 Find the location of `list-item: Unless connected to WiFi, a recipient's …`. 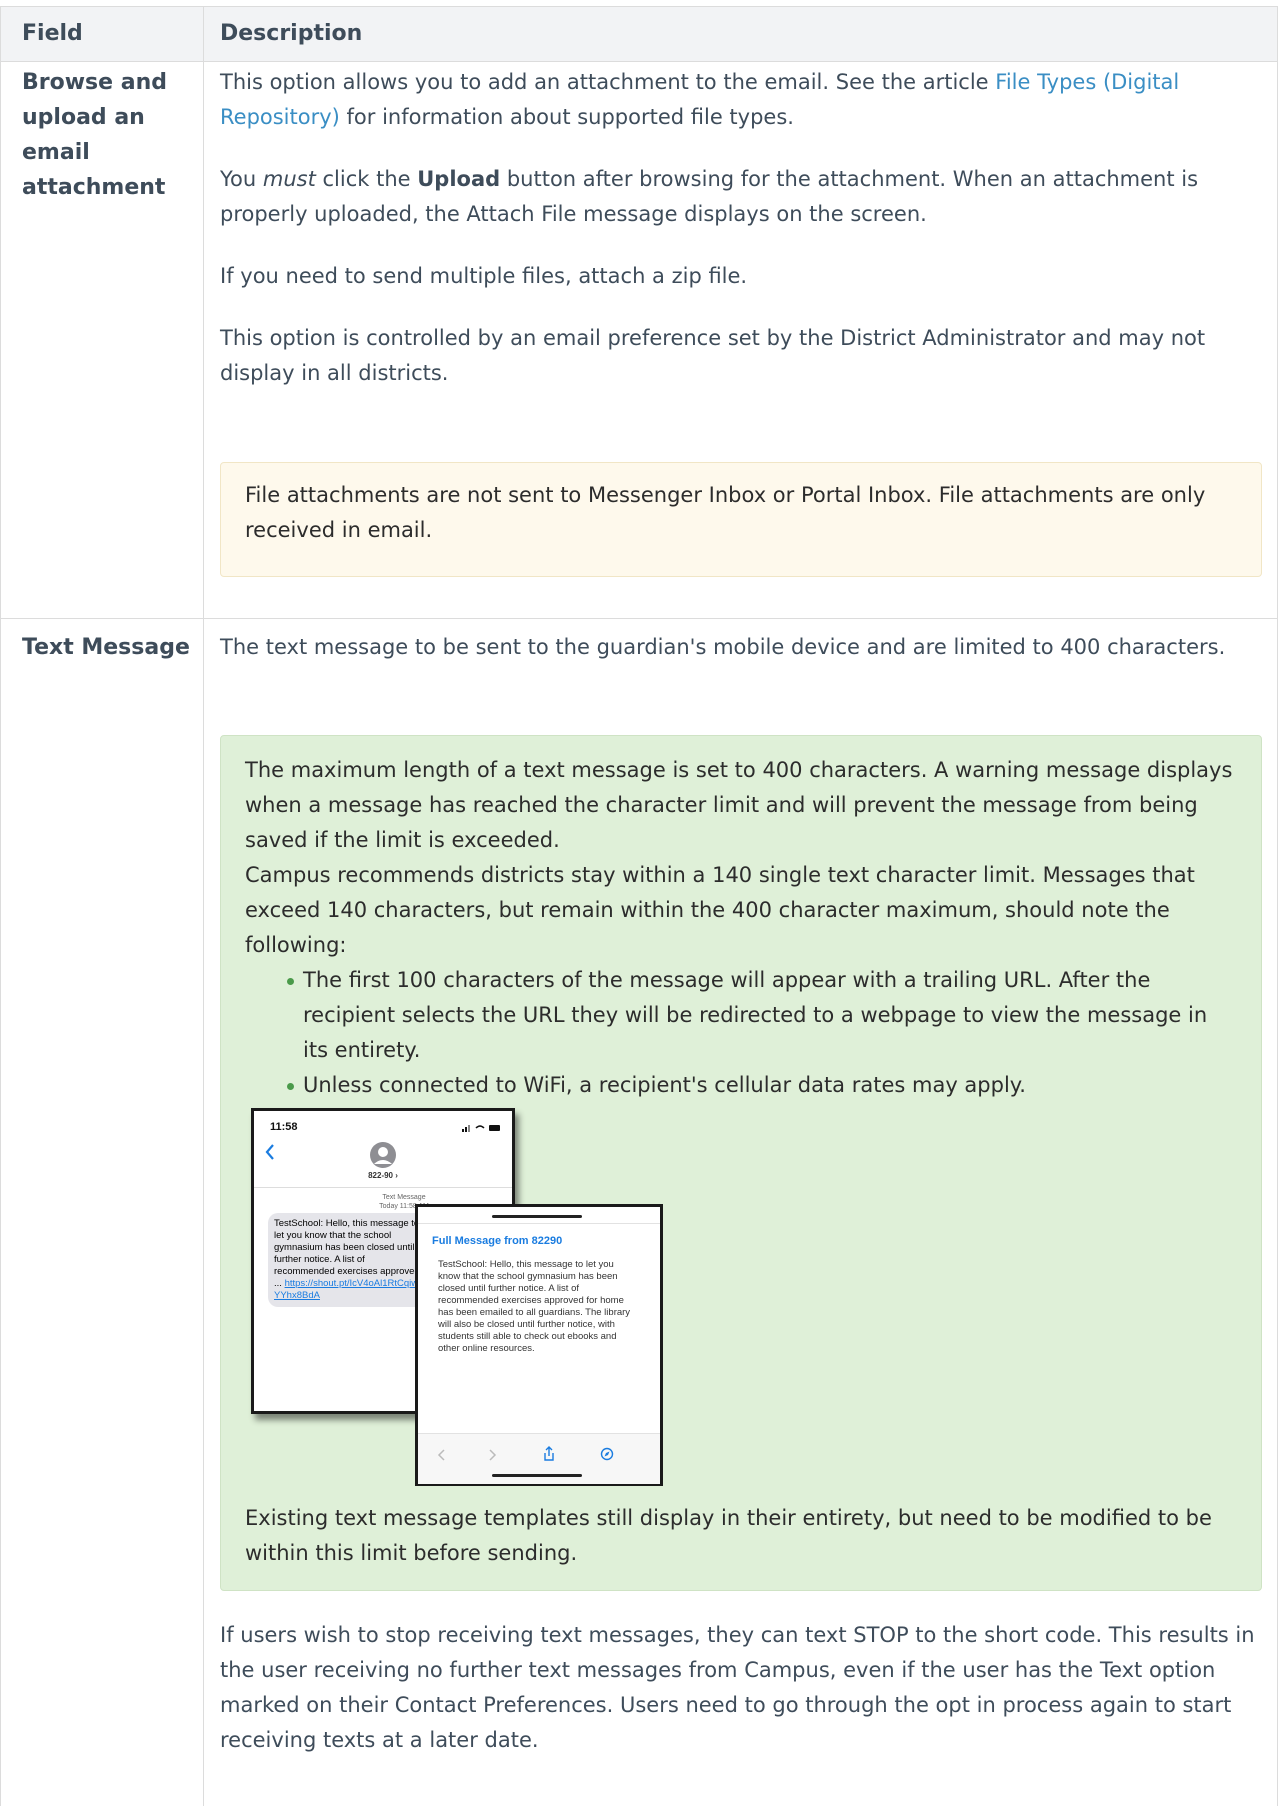

list-item: Unless connected to WiFi, a recipient's … is located at coordinates (761, 1085).